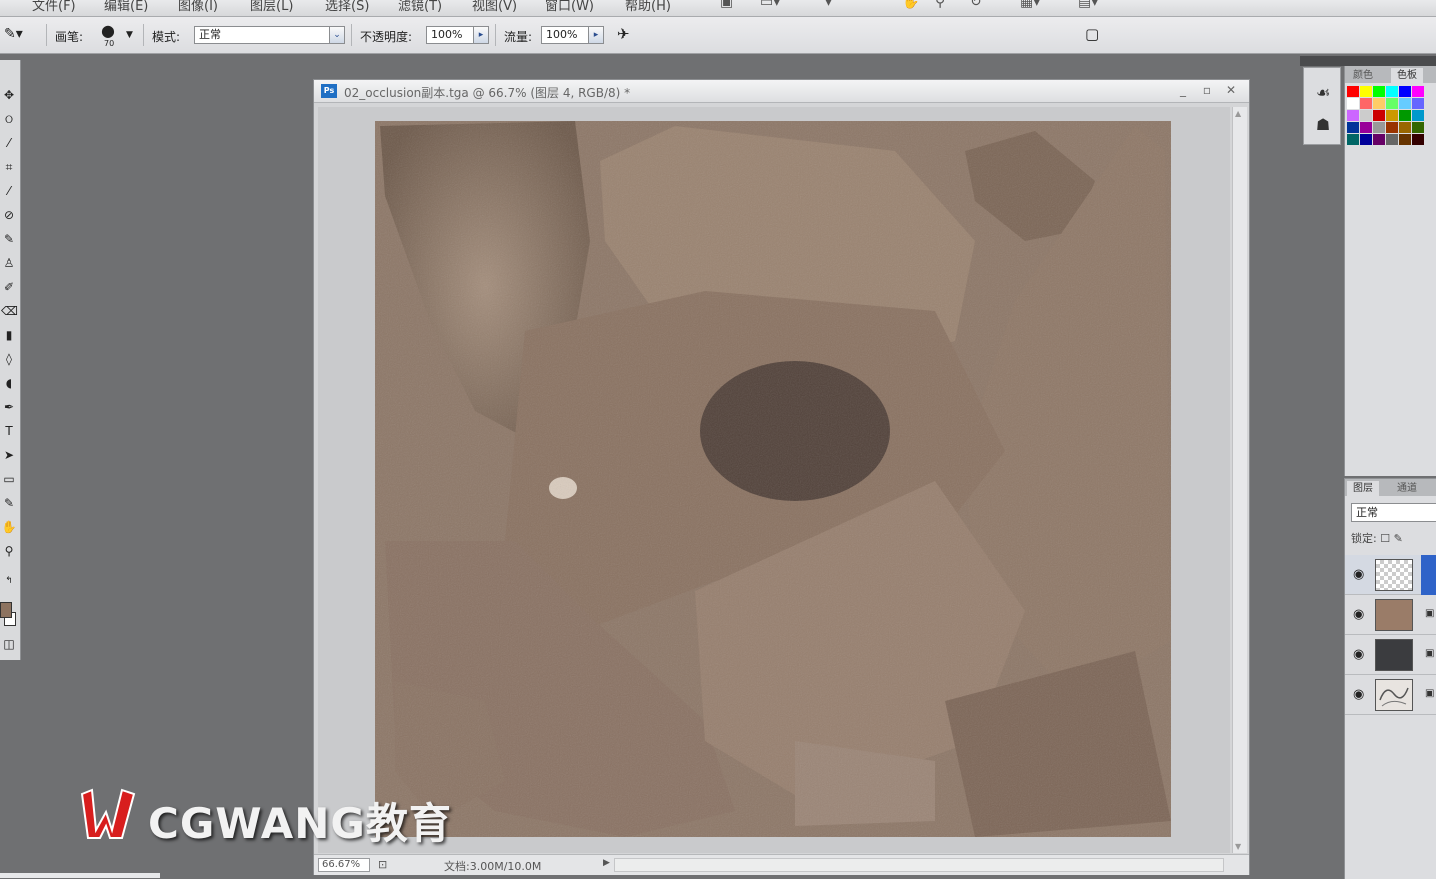 The image size is (1436, 879). Describe the element at coordinates (9, 263) in the screenshot. I see `clone-stamp-tool-icon: ♙` at that location.